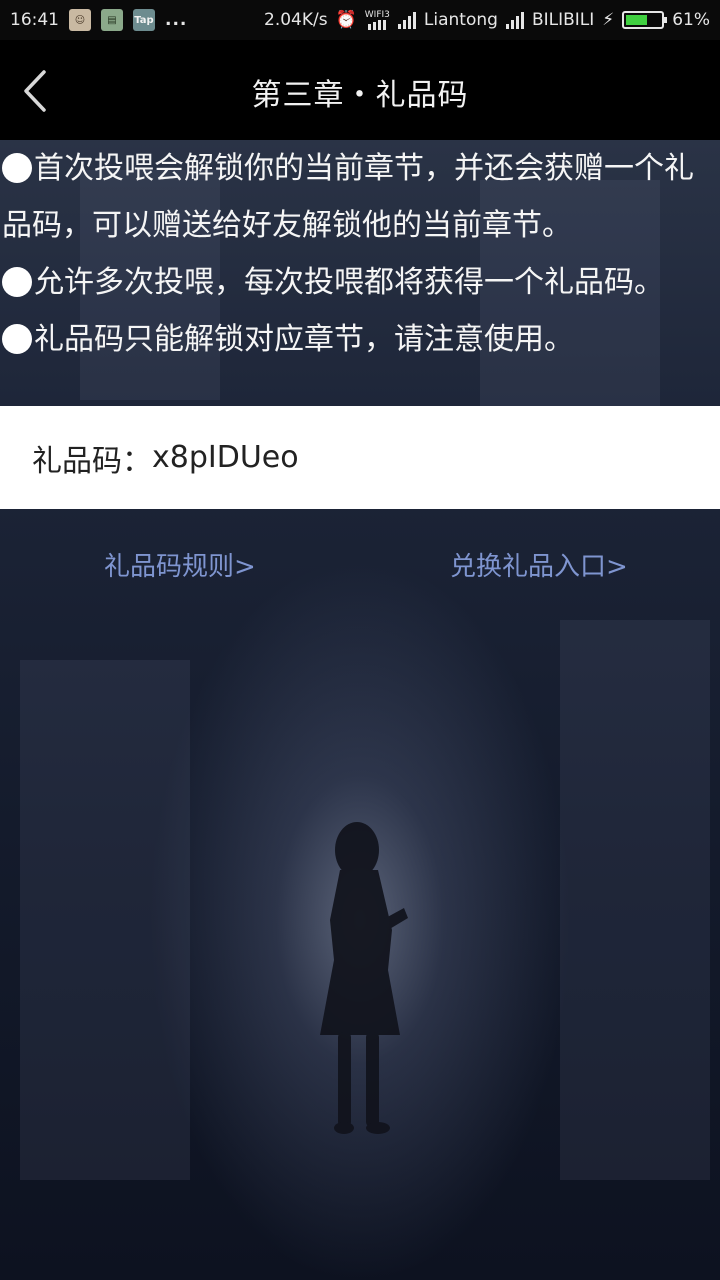  I want to click on gift-code-label: 礼品码：, so click(92, 461).